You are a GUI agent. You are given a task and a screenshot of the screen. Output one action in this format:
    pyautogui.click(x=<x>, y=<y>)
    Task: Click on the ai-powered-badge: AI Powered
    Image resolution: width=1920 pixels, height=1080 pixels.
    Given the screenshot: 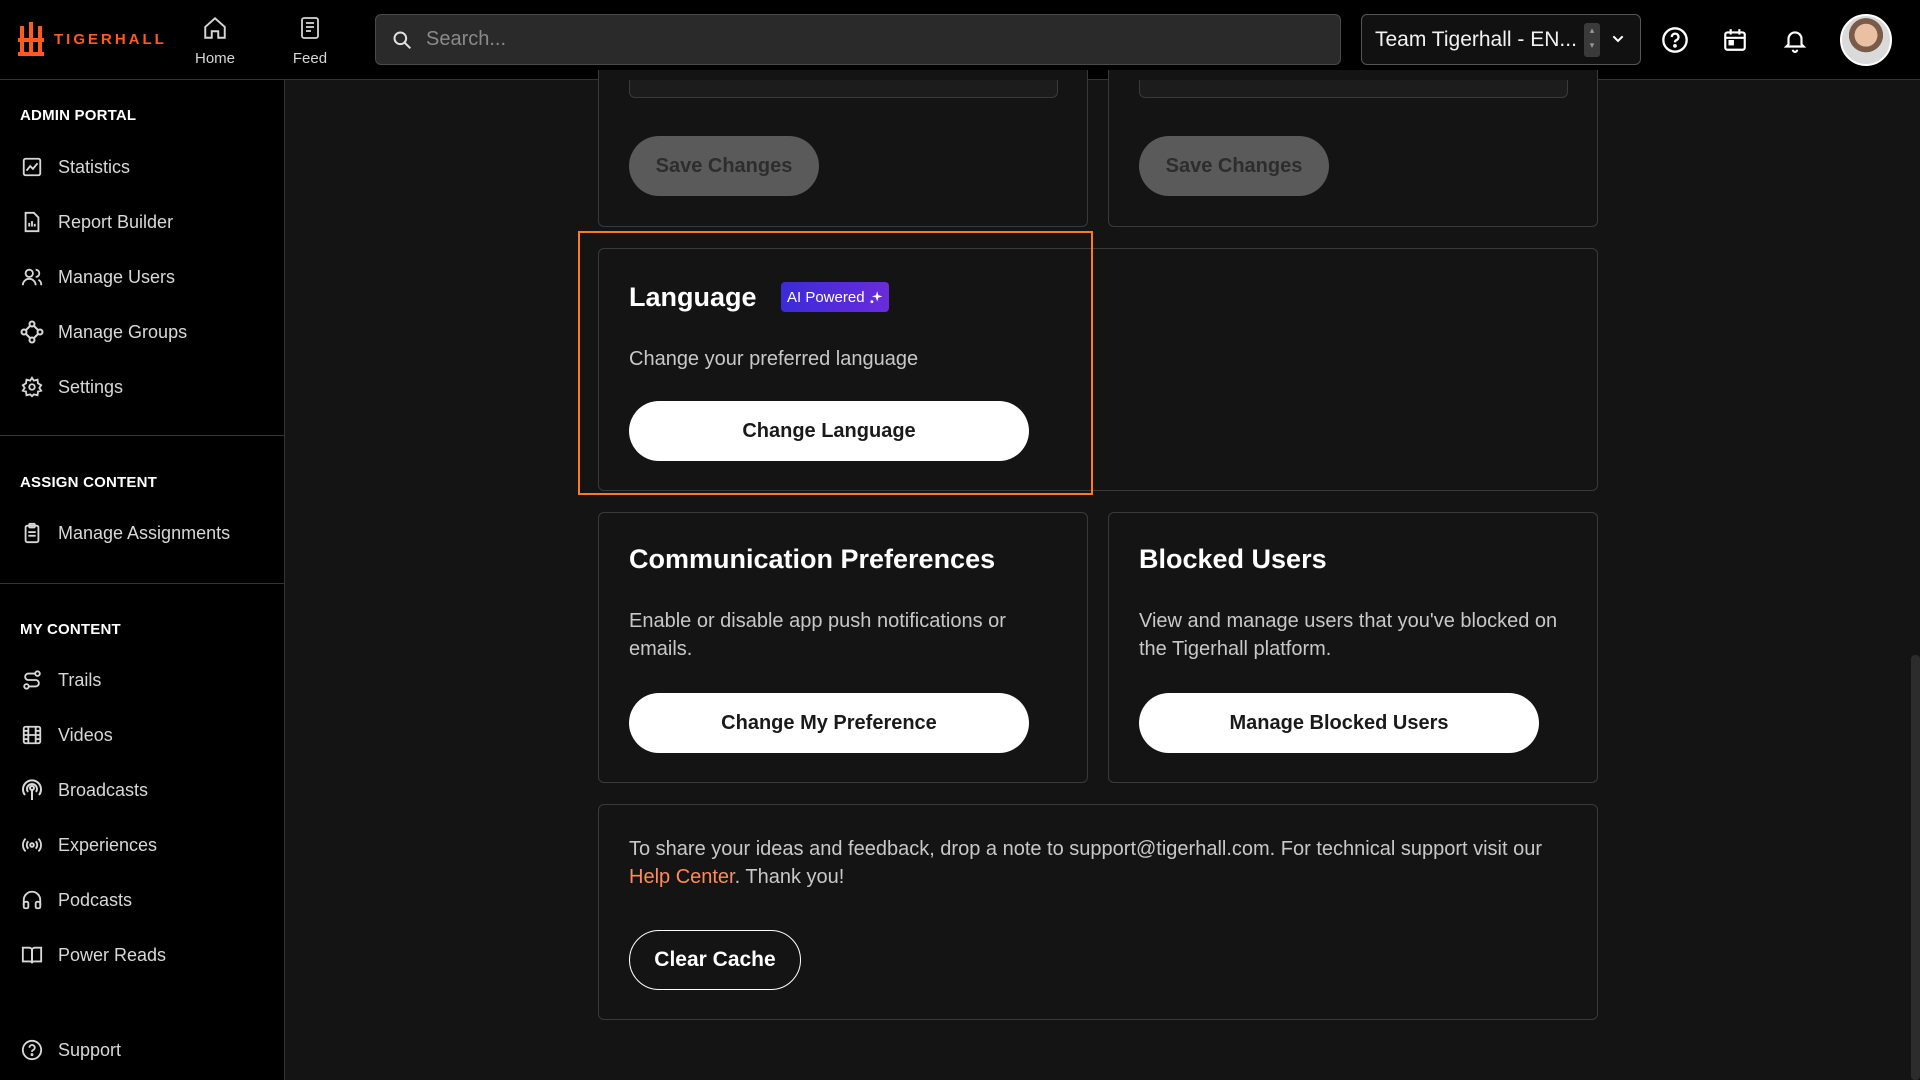 What is the action you would take?
    pyautogui.click(x=835, y=297)
    